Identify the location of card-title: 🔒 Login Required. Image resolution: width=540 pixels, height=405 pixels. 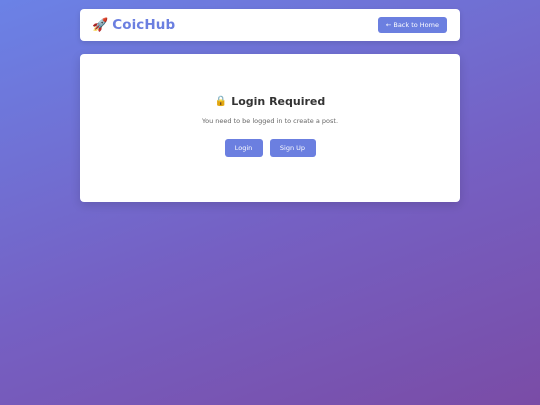
(270, 101).